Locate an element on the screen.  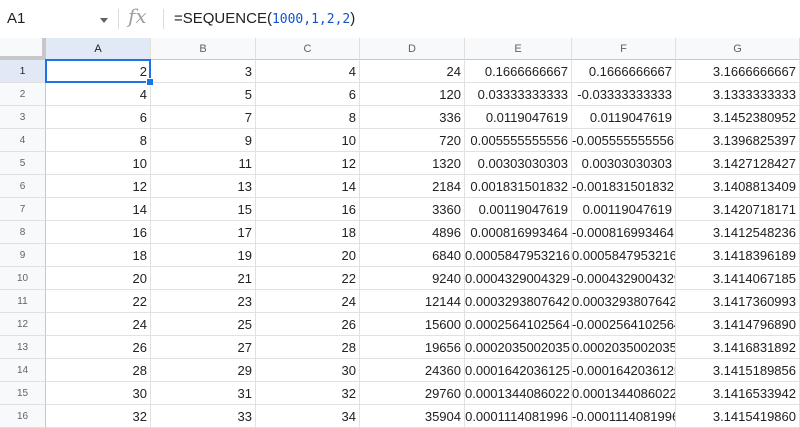
cell-g9: 3.1418396189 is located at coordinates (738, 255).